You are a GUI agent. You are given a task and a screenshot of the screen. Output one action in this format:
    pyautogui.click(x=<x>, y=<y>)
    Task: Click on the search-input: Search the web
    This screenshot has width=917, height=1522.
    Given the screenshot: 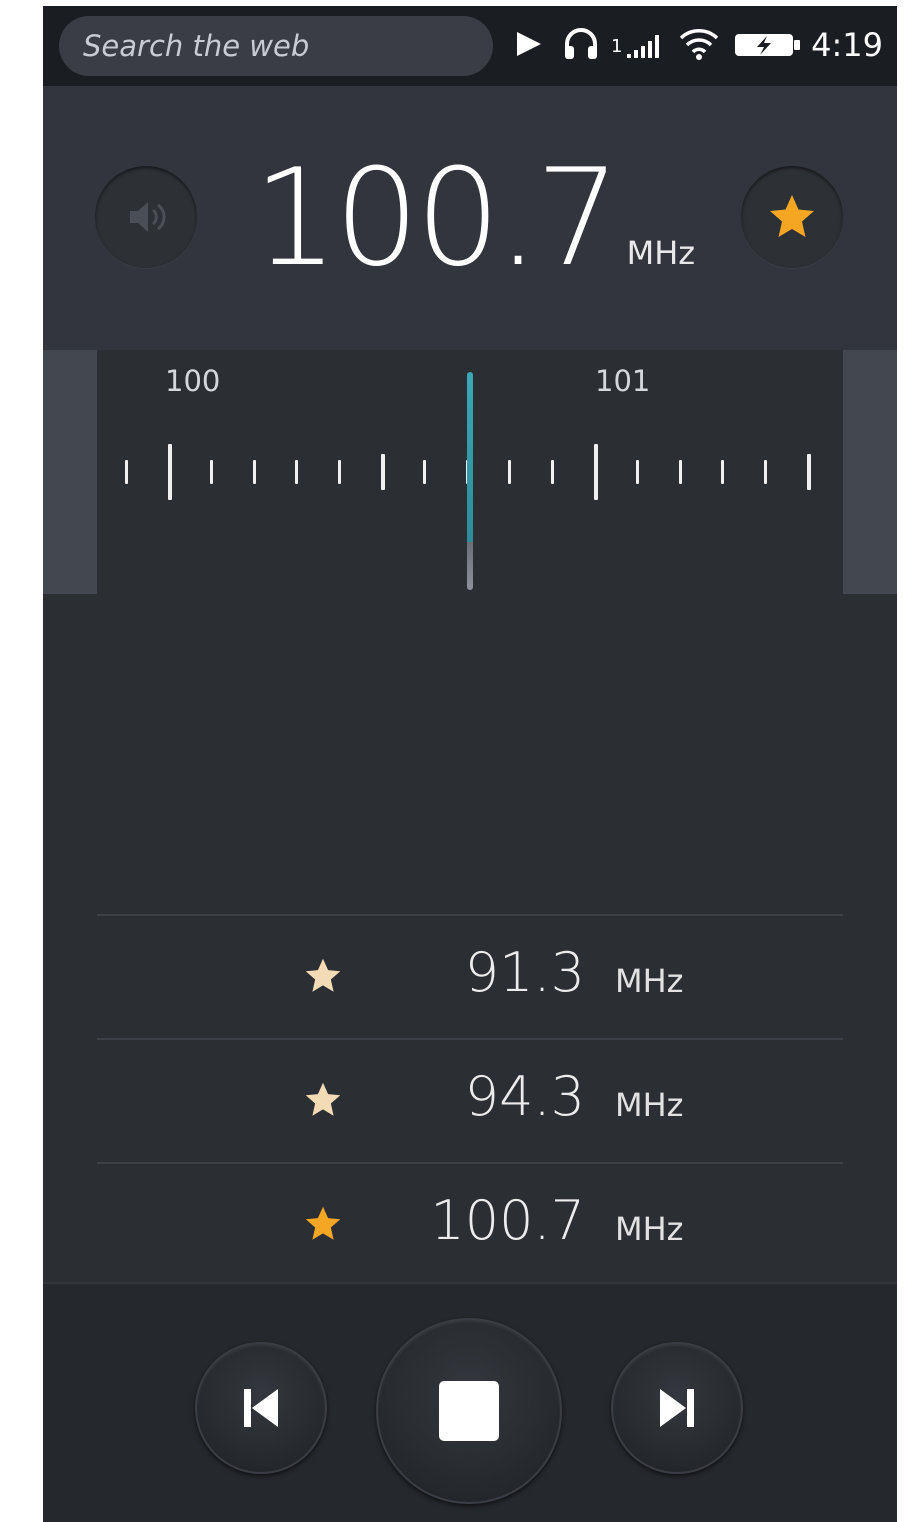 What is the action you would take?
    pyautogui.click(x=276, y=46)
    